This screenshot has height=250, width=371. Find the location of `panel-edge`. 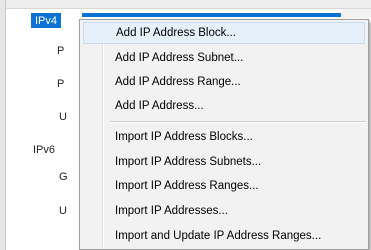

panel-edge is located at coordinates (356, 13).